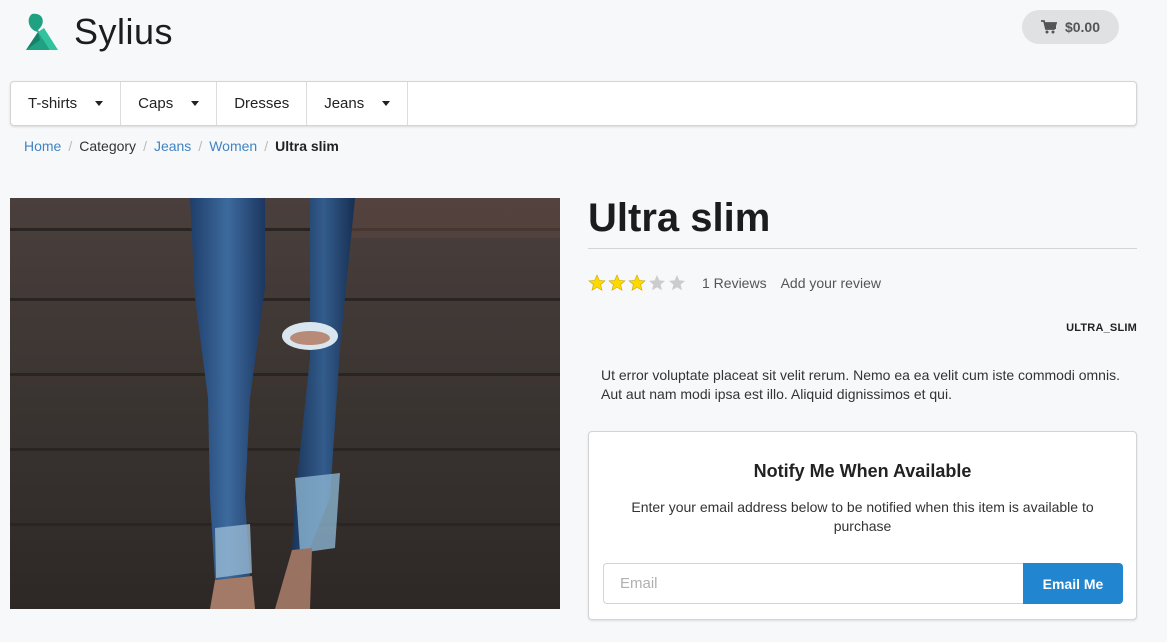 The image size is (1167, 642). I want to click on add-review-link: Add your review, so click(831, 283).